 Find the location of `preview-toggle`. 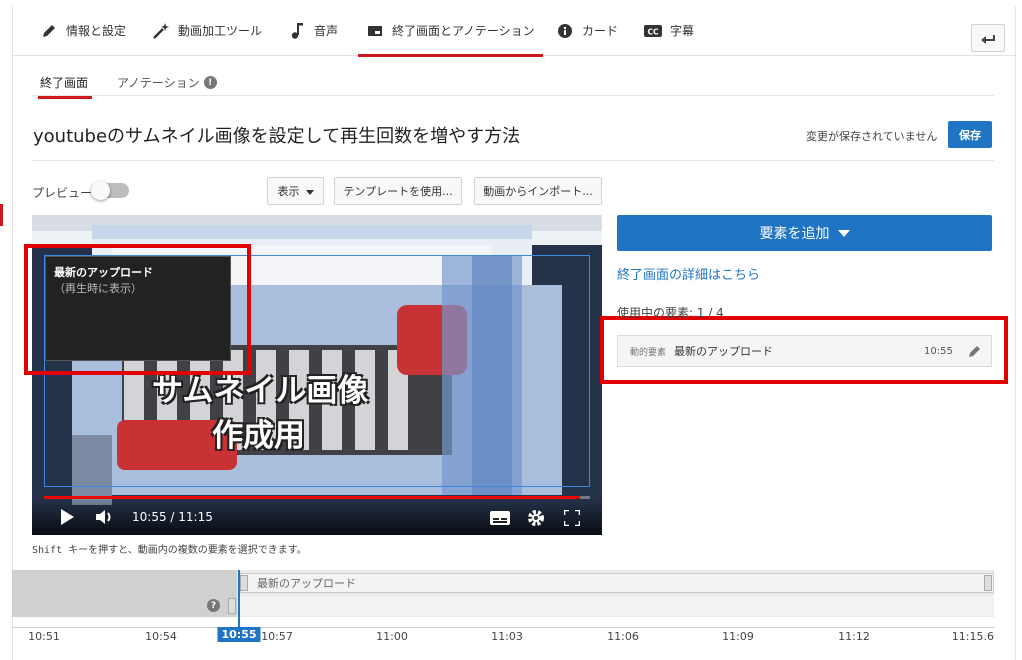

preview-toggle is located at coordinates (110, 190).